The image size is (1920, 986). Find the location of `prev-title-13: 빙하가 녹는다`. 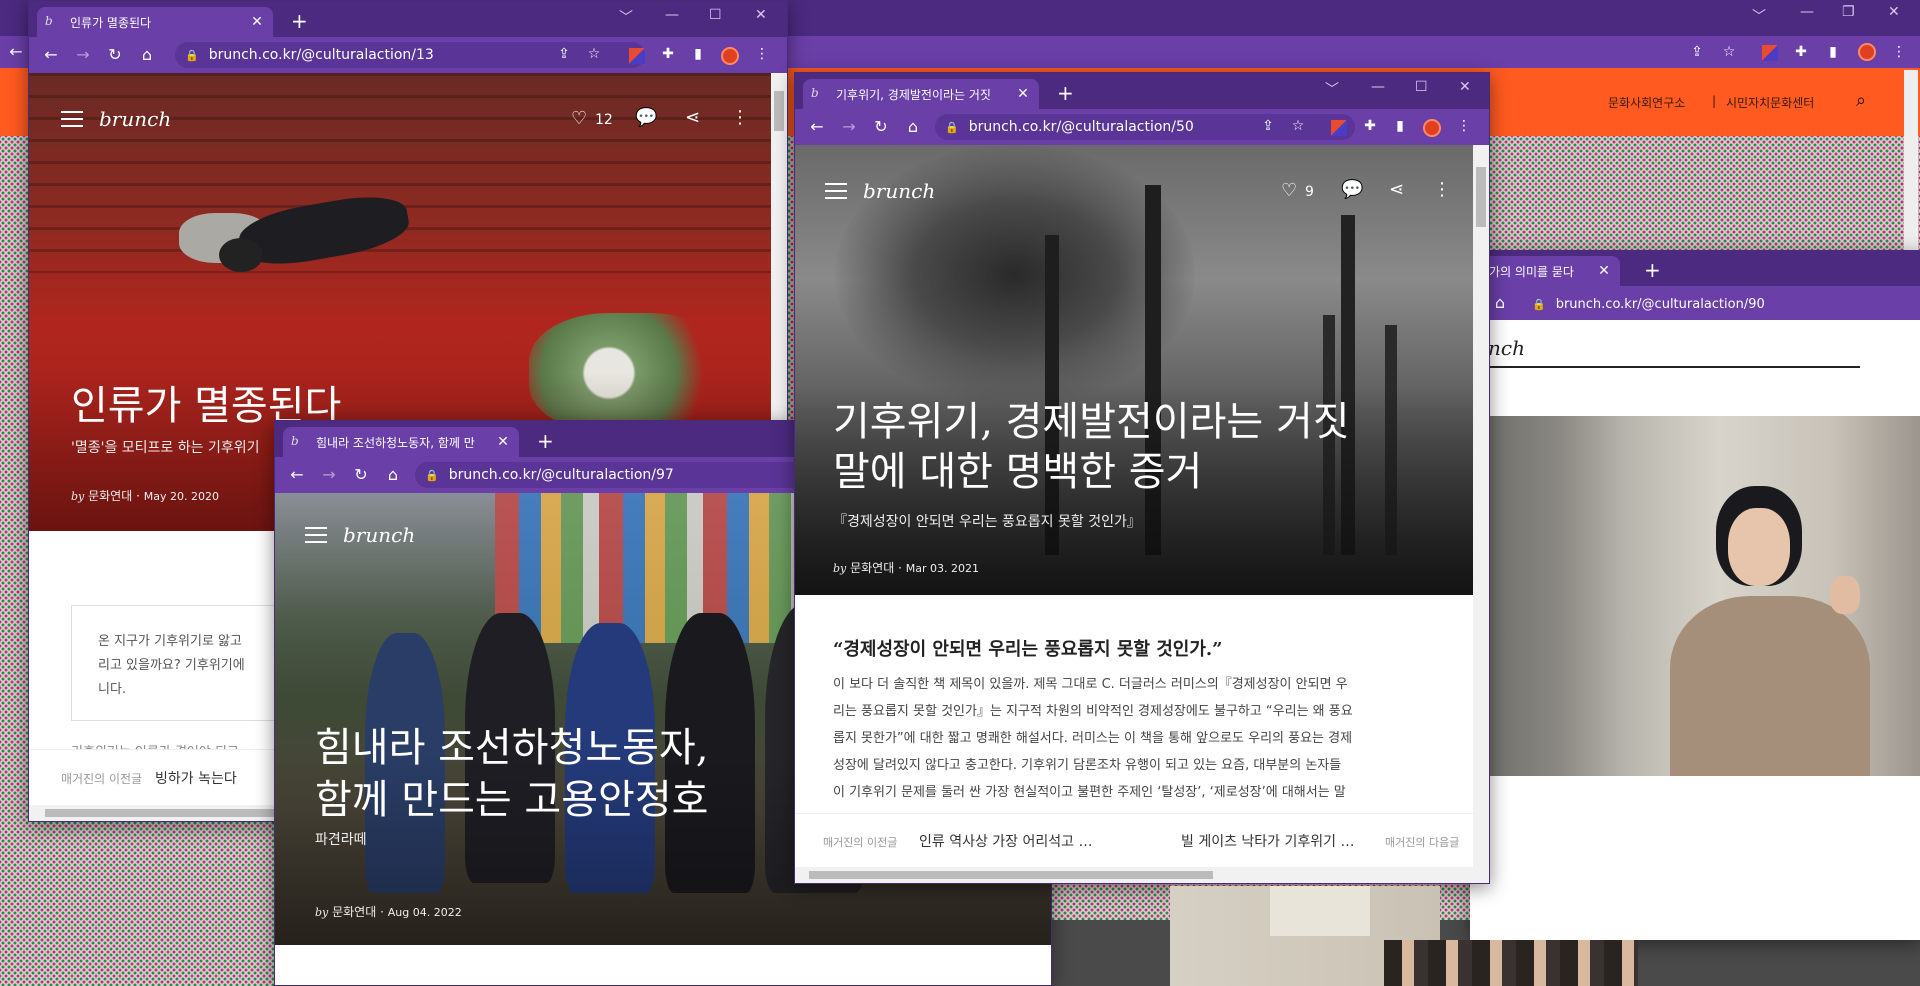

prev-title-13: 빙하가 녹는다 is located at coordinates (196, 778).